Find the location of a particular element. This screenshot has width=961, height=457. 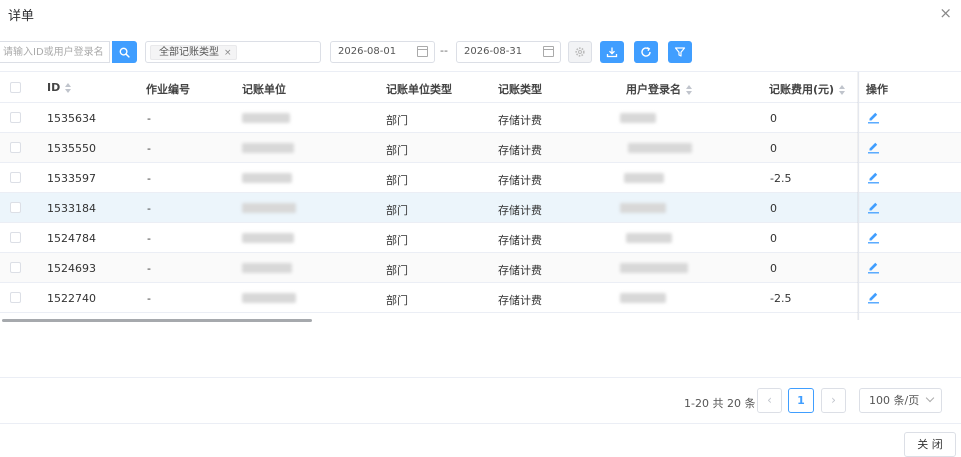

prev-page-button: ‹ is located at coordinates (769, 400).